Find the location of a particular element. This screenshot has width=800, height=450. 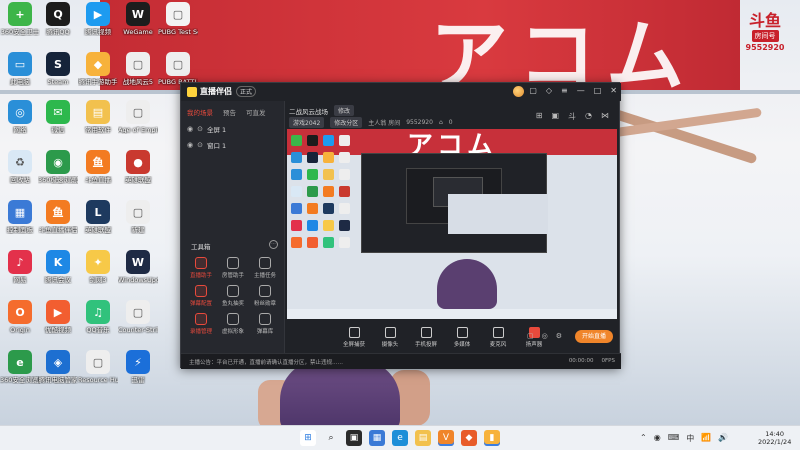

message-icon: ▢ is located at coordinates (533, 90).